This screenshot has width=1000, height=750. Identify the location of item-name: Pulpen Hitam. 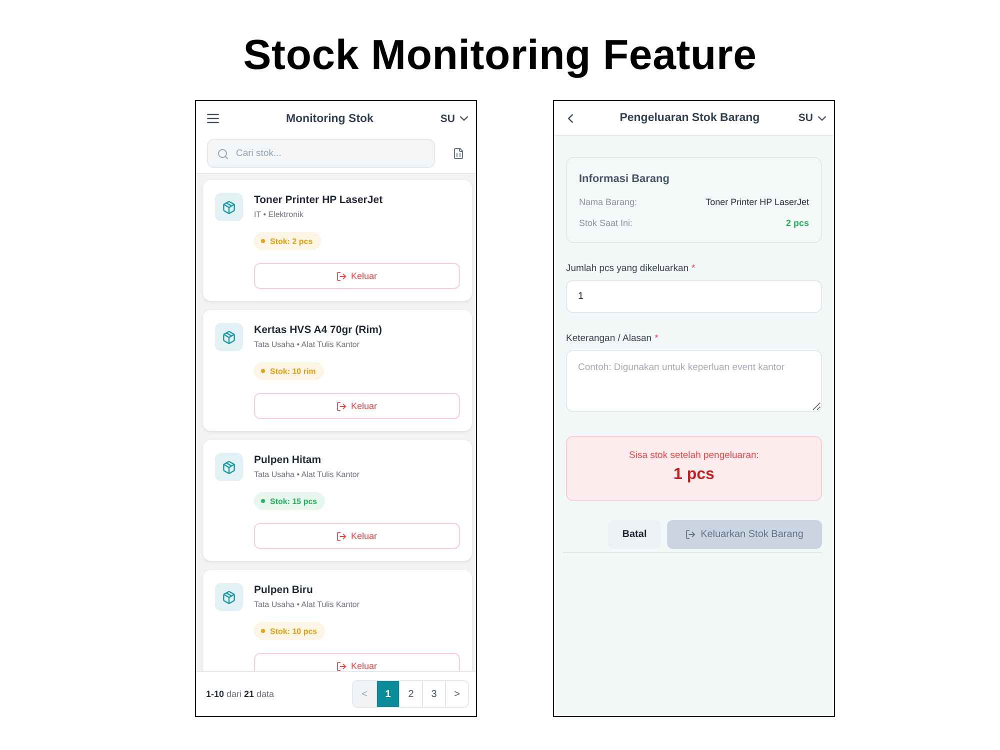
(288, 460).